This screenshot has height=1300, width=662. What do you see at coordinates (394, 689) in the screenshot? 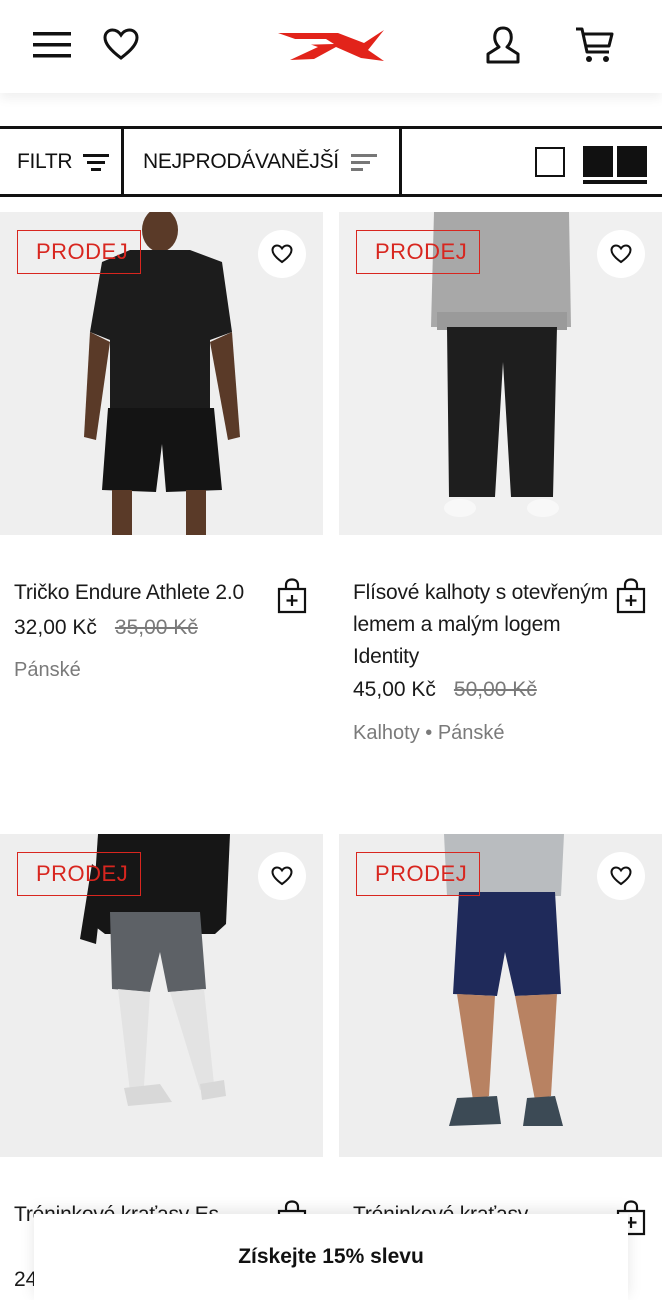
I see `sale-price: 45,00 Kč` at bounding box center [394, 689].